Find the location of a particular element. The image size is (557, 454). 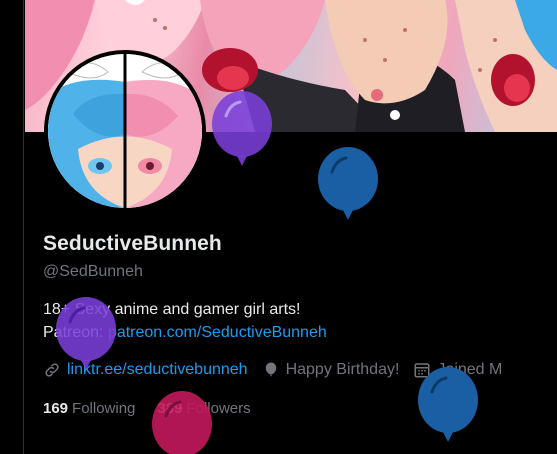

patreon-link: patreon.com/SeductiveBunneh is located at coordinates (217, 332).